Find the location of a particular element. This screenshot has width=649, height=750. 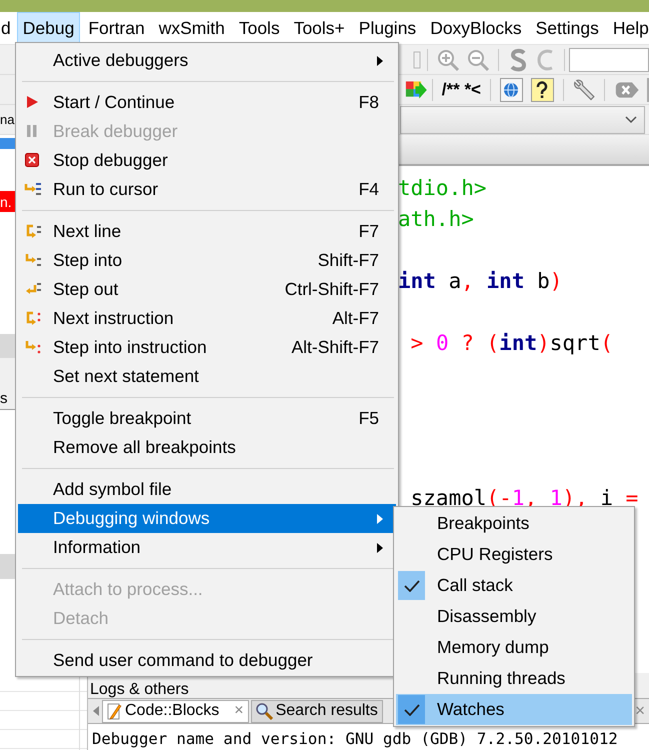

log-tab: Search results is located at coordinates (316, 711).